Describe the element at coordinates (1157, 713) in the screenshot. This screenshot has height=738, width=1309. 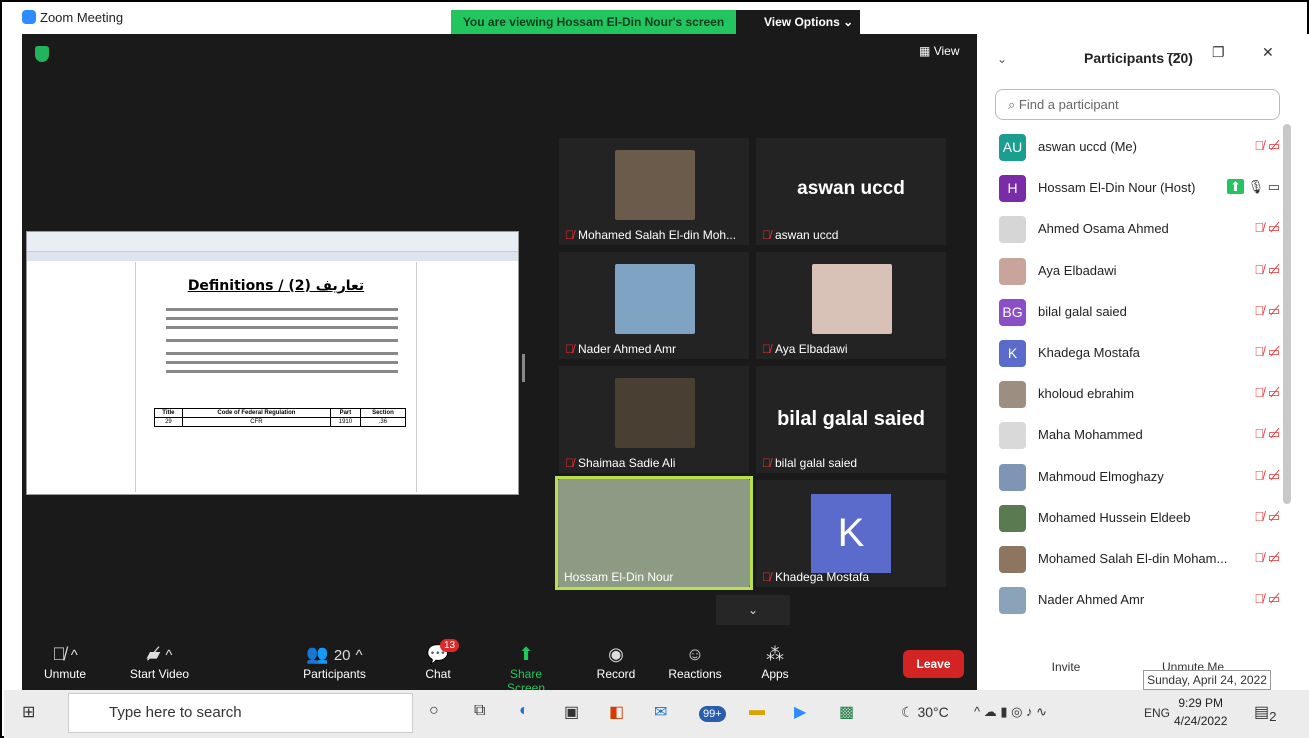
I see `language-indicator: ENG` at that location.